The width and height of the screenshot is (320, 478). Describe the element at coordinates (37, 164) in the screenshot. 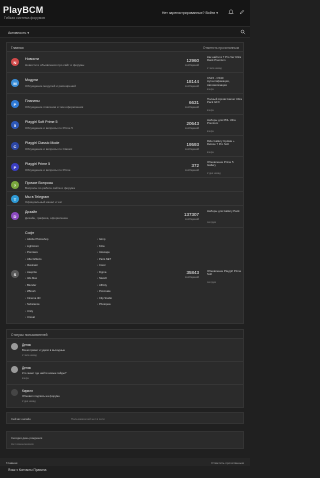

I see `forum-title: Playgirl Prime 5` at that location.